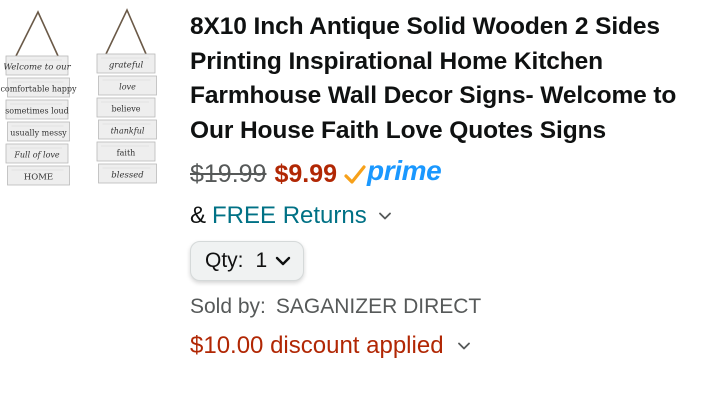  Describe the element at coordinates (378, 306) in the screenshot. I see `seller-name: SAGANIZER DIRECT` at that location.